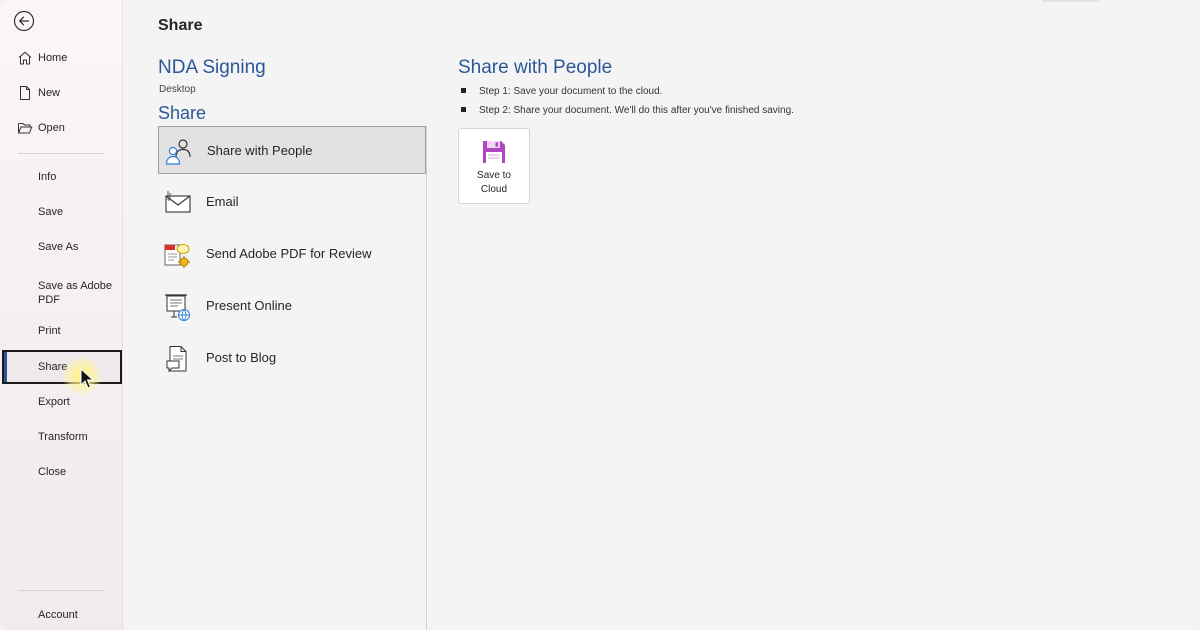  Describe the element at coordinates (494, 182) in the screenshot. I see `save-to-cloud-label: Save to Cloud` at that location.